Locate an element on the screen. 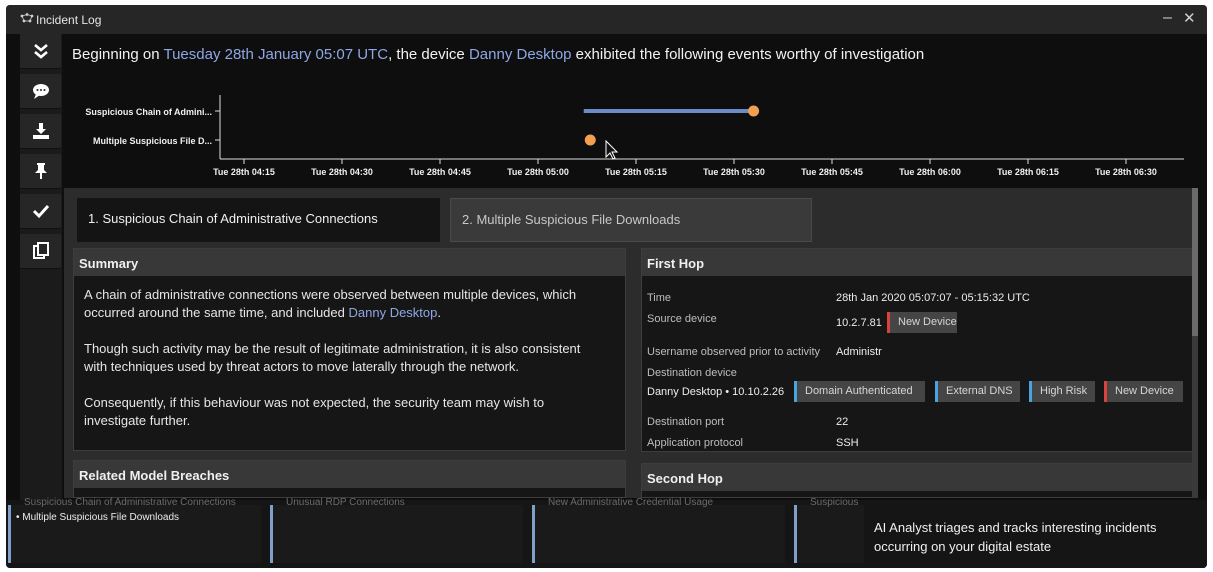 This screenshot has width=1213, height=572. username-label: Username observed prior to activity is located at coordinates (734, 352).